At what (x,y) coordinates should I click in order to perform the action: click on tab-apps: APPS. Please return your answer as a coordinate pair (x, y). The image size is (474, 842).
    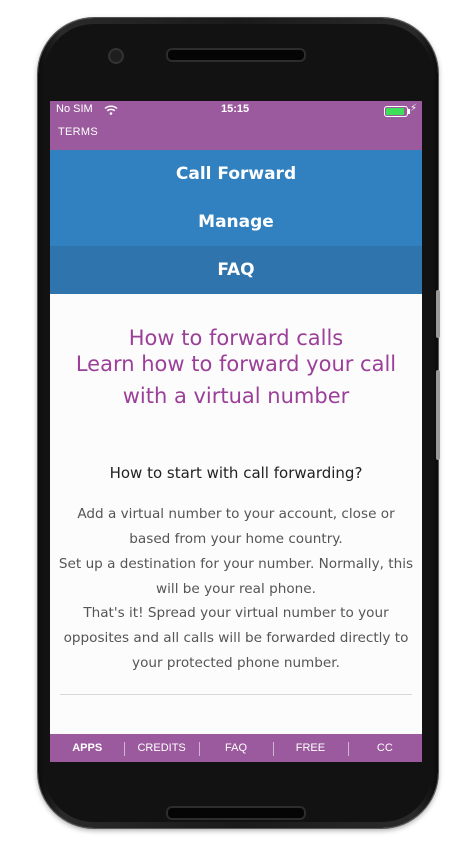
    Looking at the image, I should click on (87, 748).